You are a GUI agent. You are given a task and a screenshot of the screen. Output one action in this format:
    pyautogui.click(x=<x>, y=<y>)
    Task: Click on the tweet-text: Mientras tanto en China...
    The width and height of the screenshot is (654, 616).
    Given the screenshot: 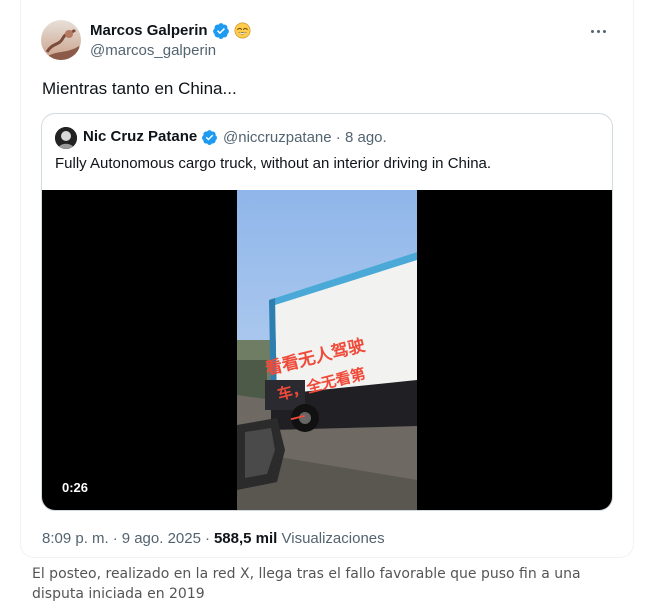 What is the action you would take?
    pyautogui.click(x=139, y=88)
    